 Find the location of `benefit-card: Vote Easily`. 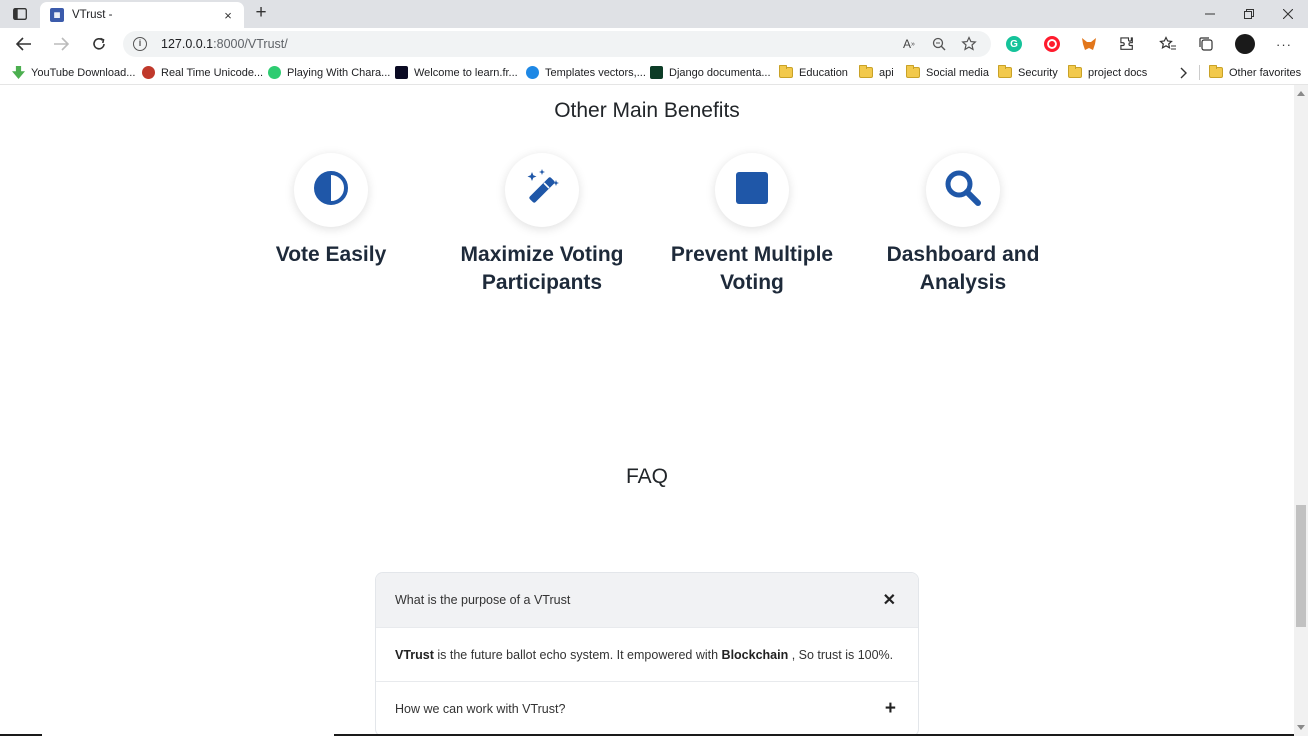

benefit-card: Vote Easily is located at coordinates (331, 211).